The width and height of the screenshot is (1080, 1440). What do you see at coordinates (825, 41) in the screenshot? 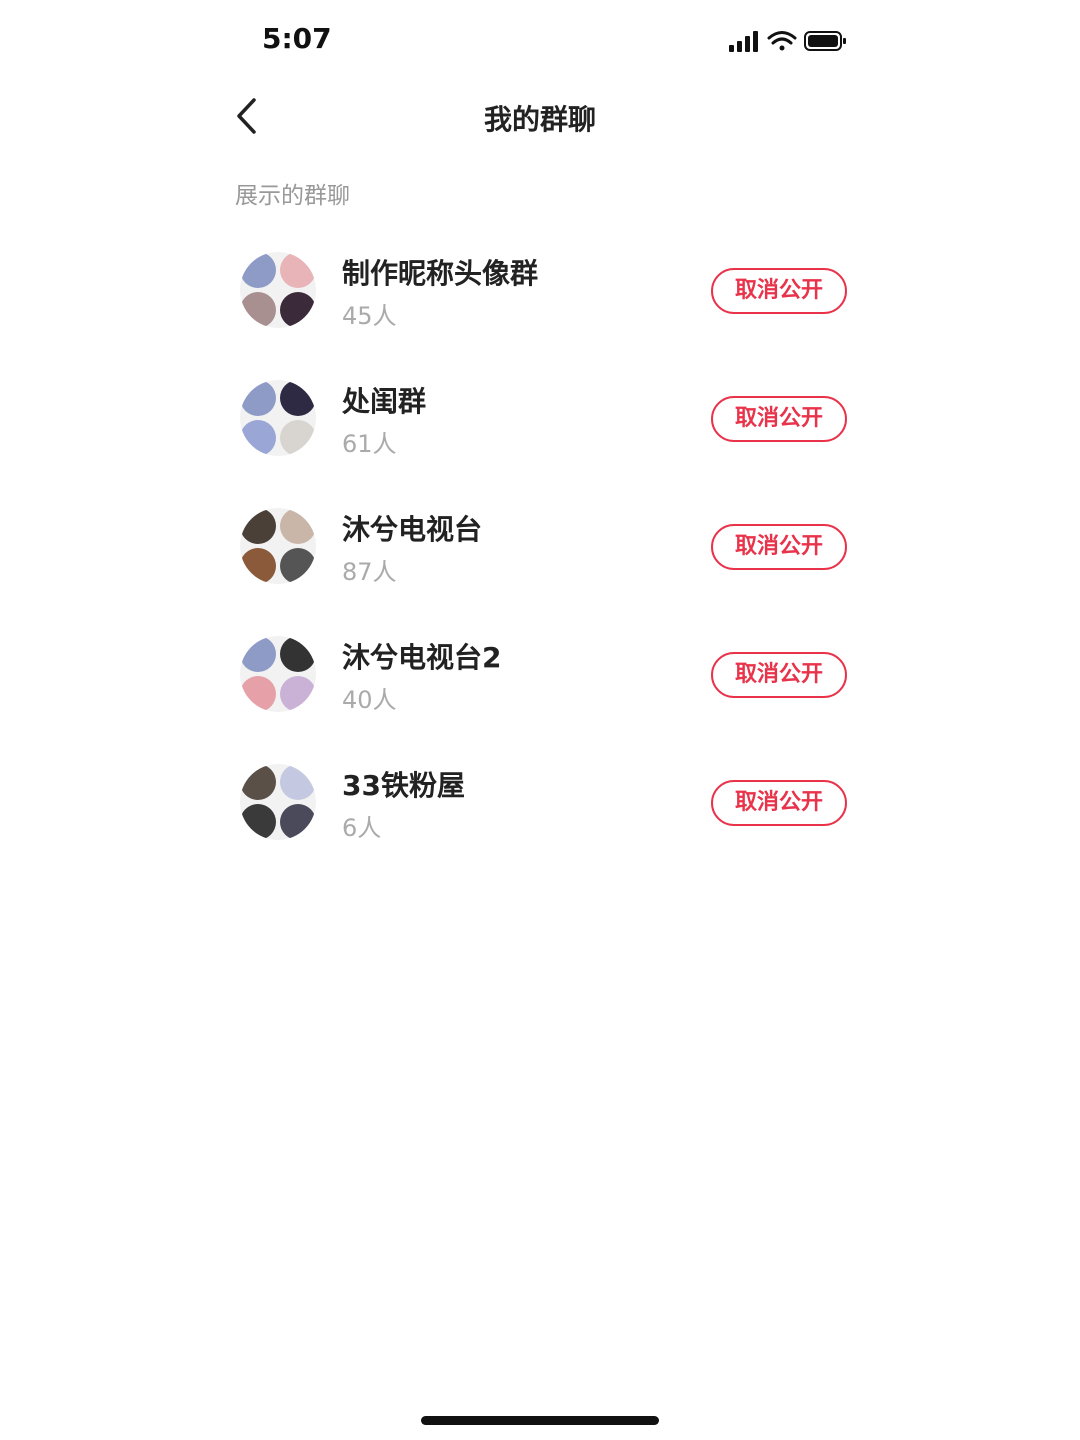
I see `battery-icon` at bounding box center [825, 41].